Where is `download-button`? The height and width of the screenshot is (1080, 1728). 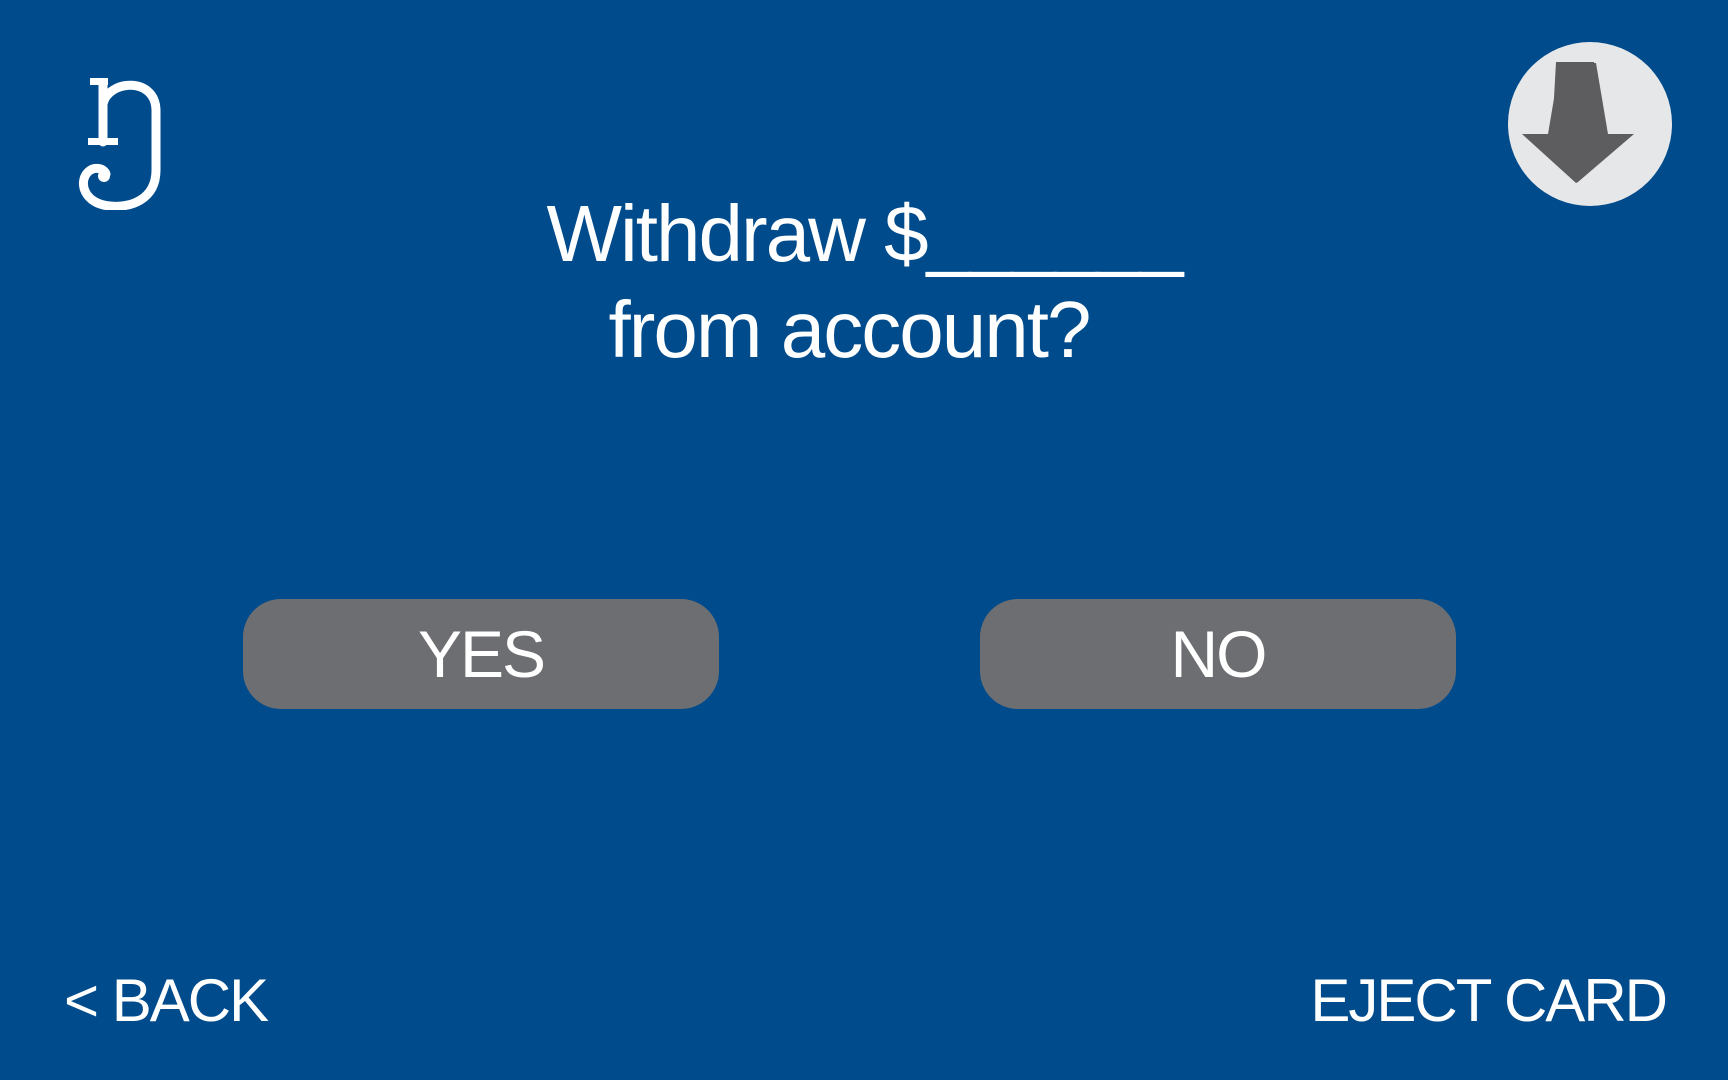
download-button is located at coordinates (1590, 124).